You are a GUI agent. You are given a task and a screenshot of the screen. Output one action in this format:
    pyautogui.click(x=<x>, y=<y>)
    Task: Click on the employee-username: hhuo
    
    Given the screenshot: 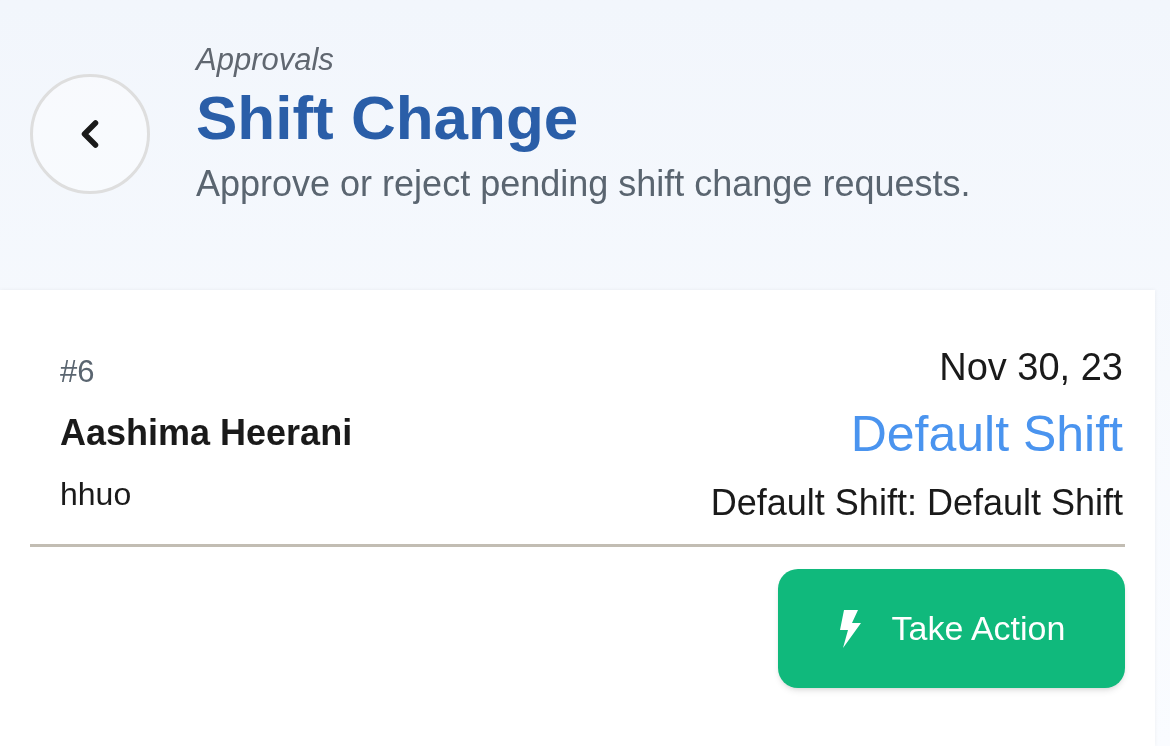 What is the action you would take?
    pyautogui.click(x=96, y=494)
    